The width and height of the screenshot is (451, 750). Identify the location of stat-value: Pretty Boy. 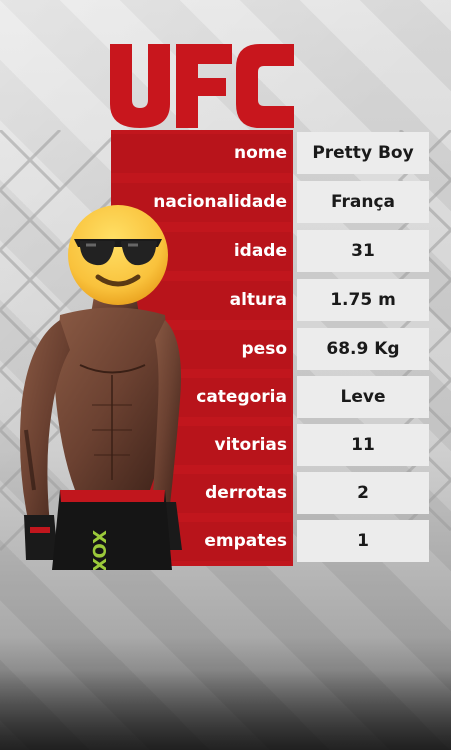
(363, 153).